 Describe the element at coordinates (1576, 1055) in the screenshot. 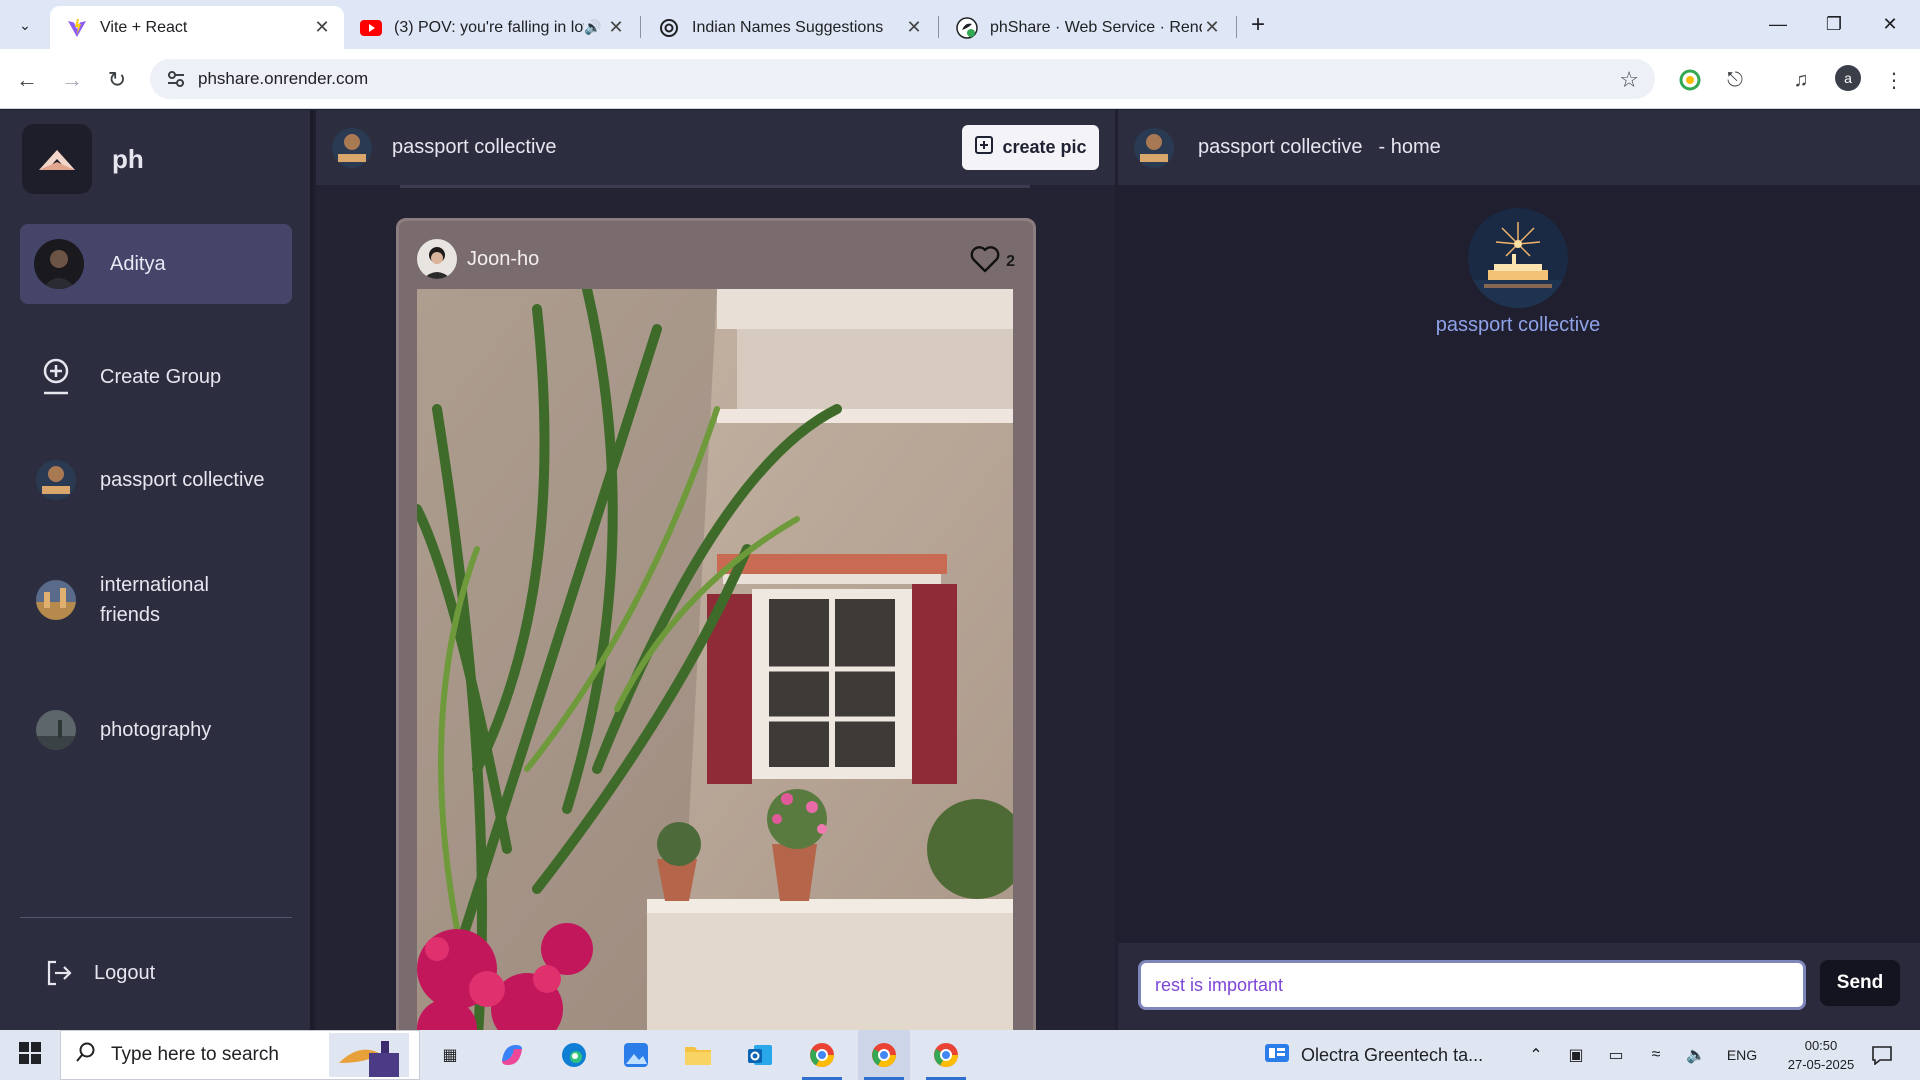

I see `device-icon: ▣` at that location.